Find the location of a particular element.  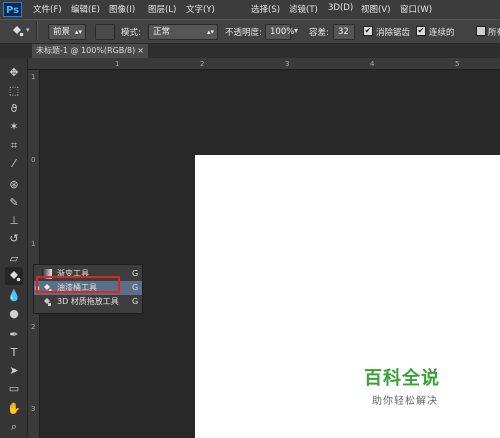

mode-label: 模式: is located at coordinates (131, 33).